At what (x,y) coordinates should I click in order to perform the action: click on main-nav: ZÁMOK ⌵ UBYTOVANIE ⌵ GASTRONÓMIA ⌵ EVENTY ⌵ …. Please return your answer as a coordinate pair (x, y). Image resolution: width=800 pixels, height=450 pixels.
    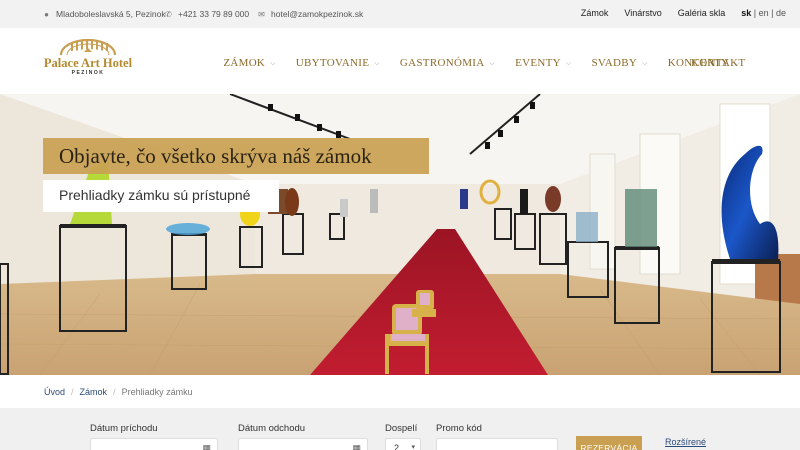
    Looking at the image, I should click on (481, 63).